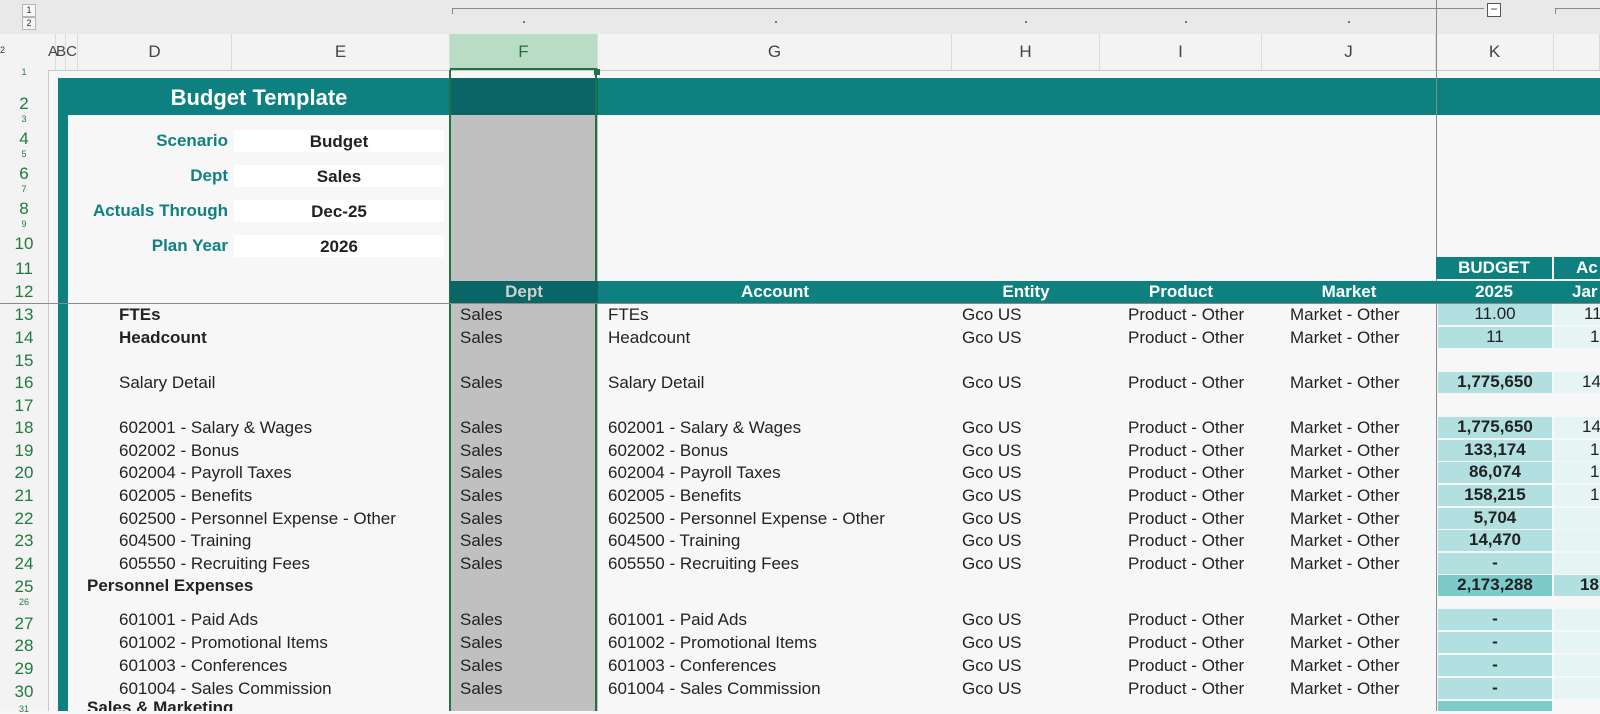 The width and height of the screenshot is (1600, 714). What do you see at coordinates (341, 52) in the screenshot?
I see `column-header-e: E` at bounding box center [341, 52].